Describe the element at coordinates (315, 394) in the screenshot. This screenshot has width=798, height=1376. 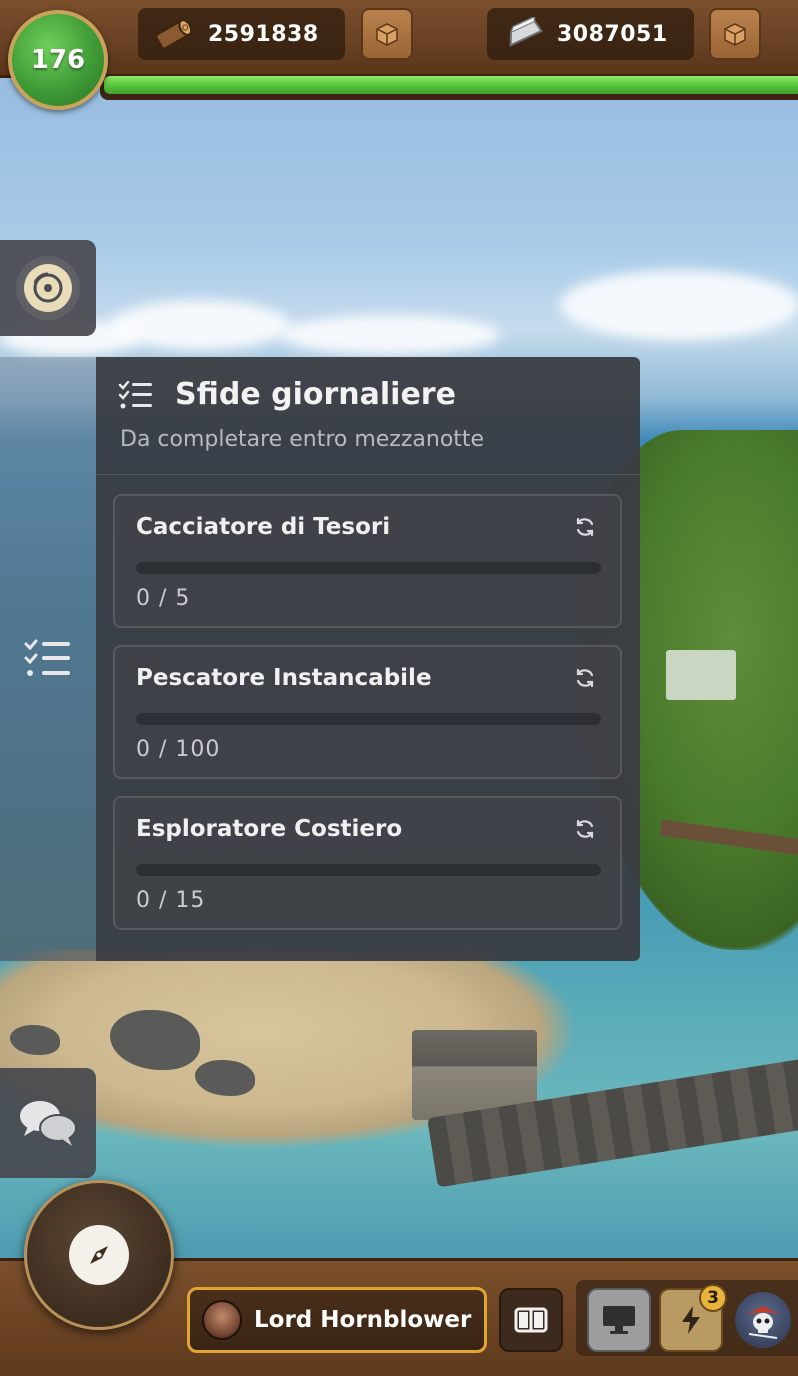
I see `panel-title: Sfide giornaliere` at that location.